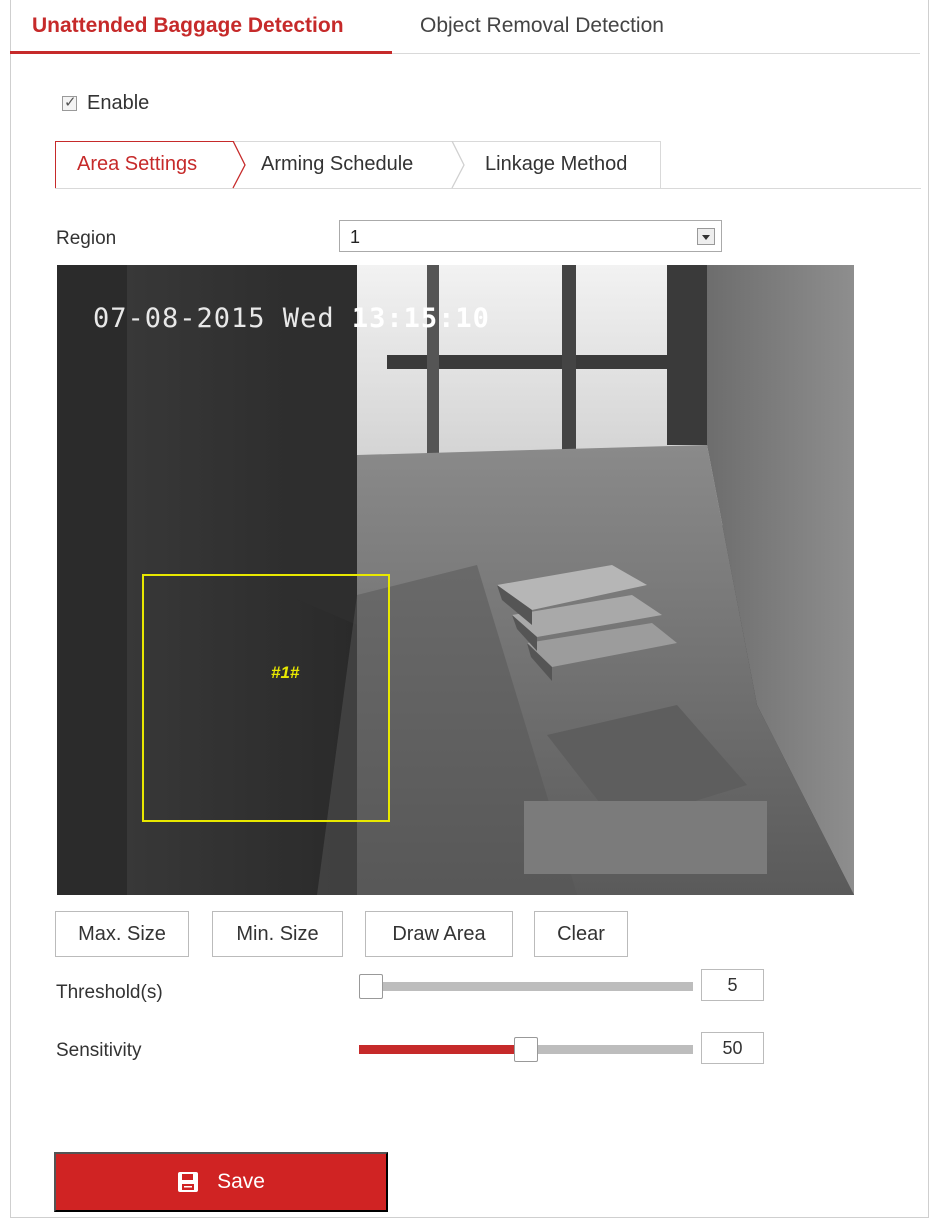  What do you see at coordinates (285, 672) in the screenshot?
I see `zone-label: #1#` at bounding box center [285, 672].